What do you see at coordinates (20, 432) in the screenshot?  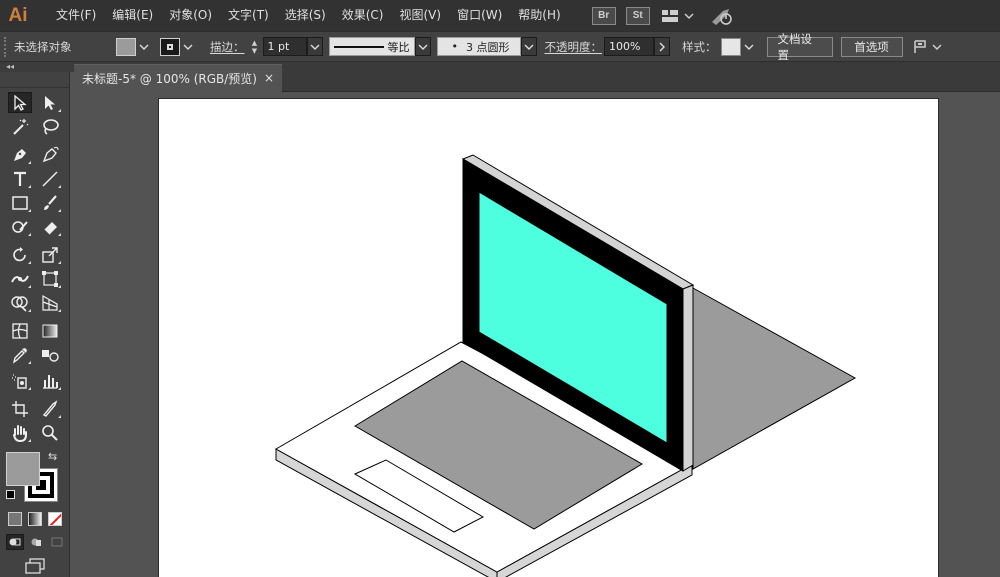 I see `hand-tool-icon` at bounding box center [20, 432].